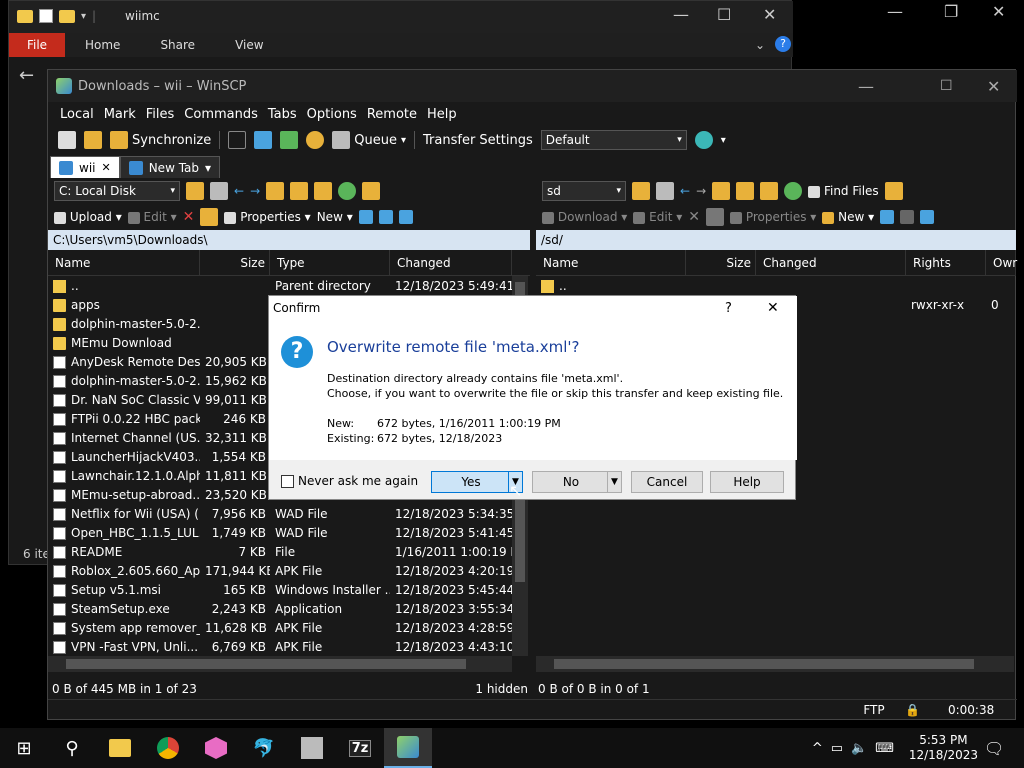 This screenshot has width=1024, height=768. I want to click on table-row: .., so click(776, 285).